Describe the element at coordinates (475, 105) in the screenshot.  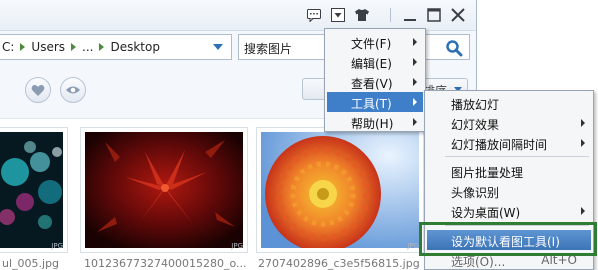
I see `menu-item-label: 播放幻灯` at that location.